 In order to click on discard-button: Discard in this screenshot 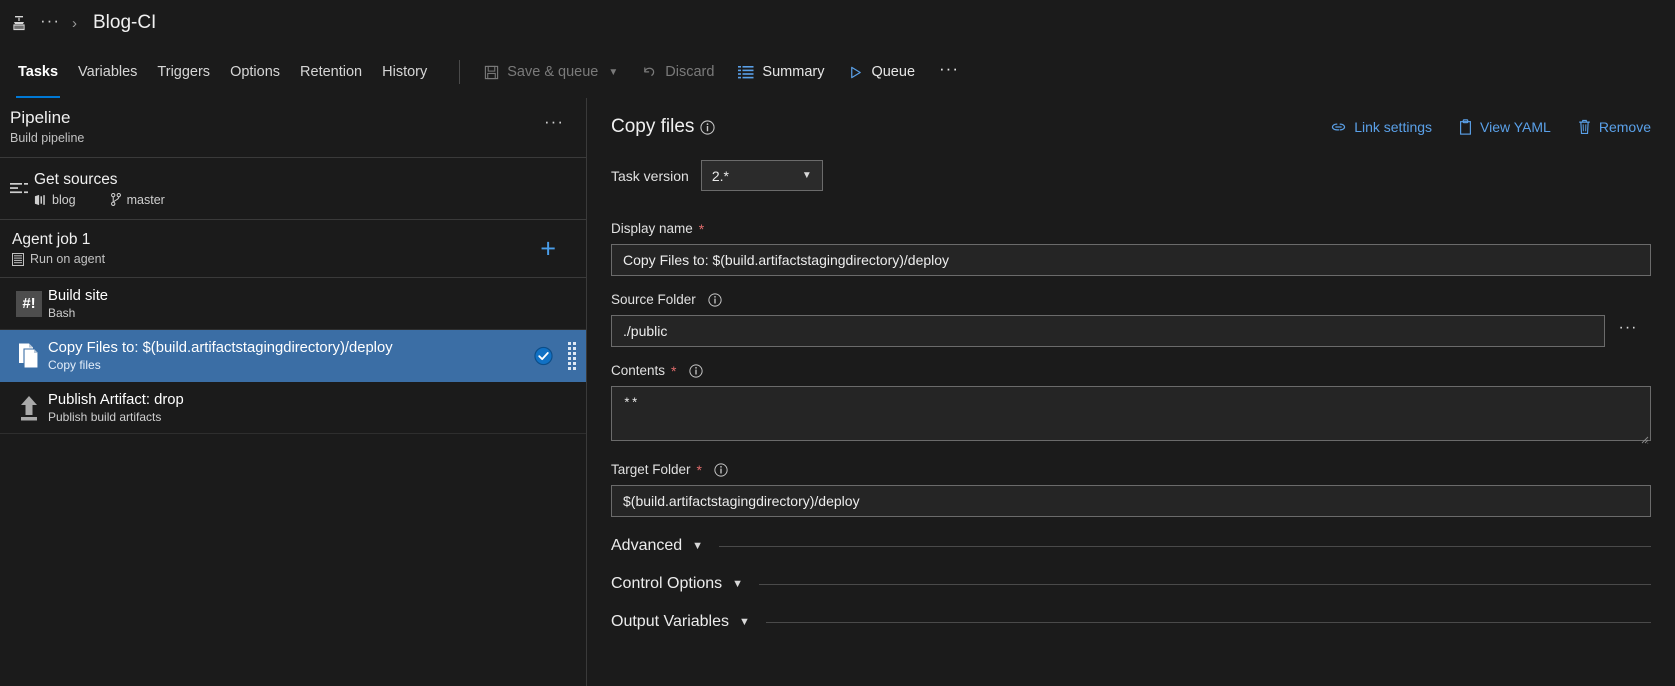, I will do `click(678, 72)`.